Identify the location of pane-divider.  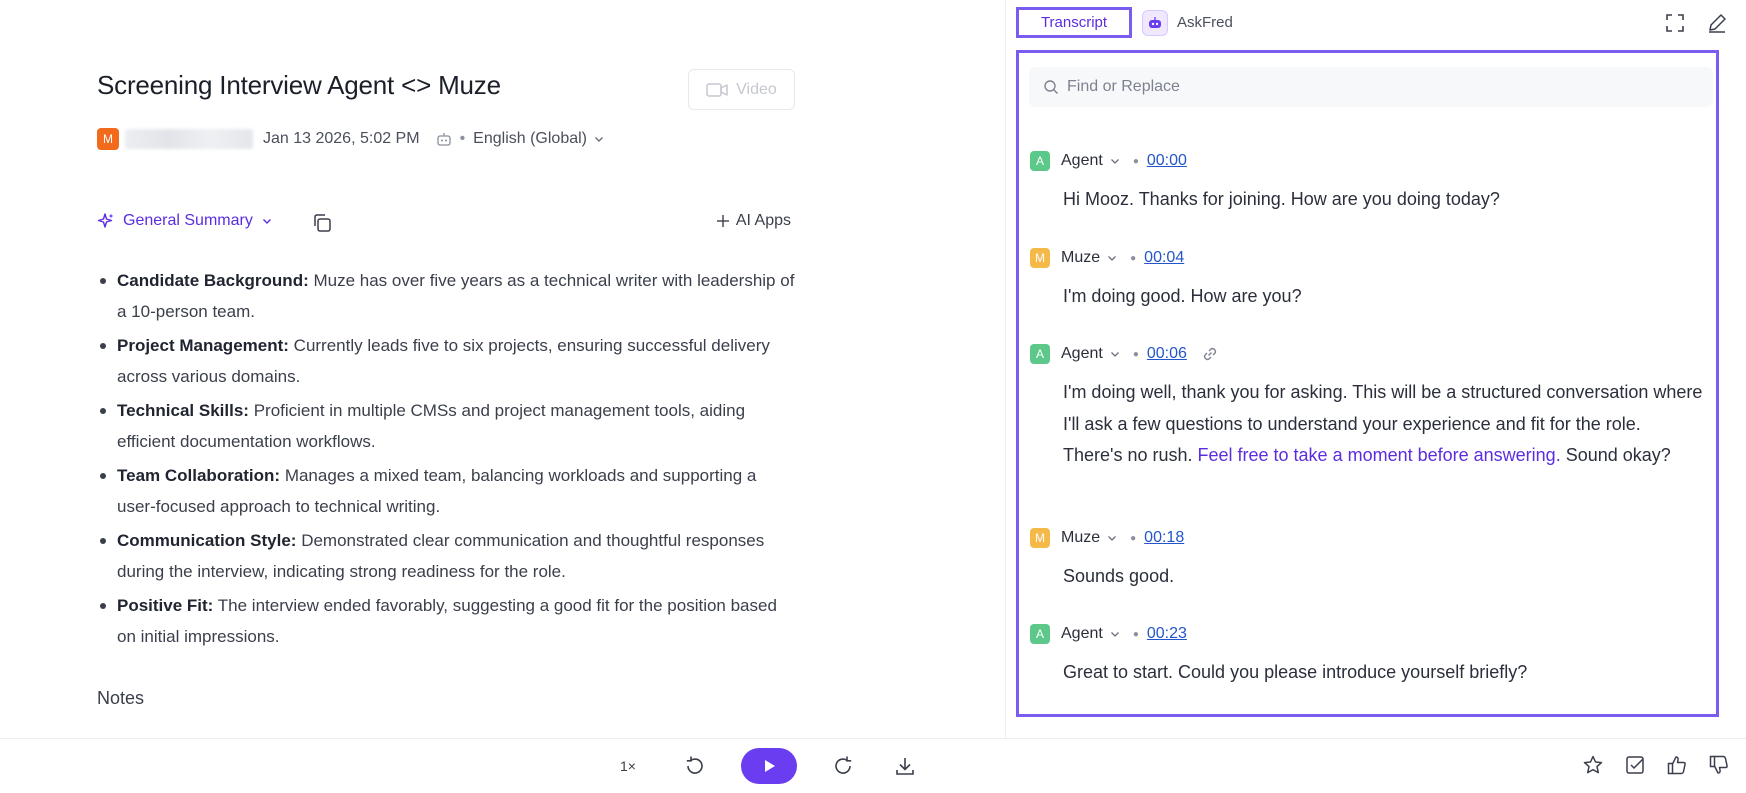
(1005, 369).